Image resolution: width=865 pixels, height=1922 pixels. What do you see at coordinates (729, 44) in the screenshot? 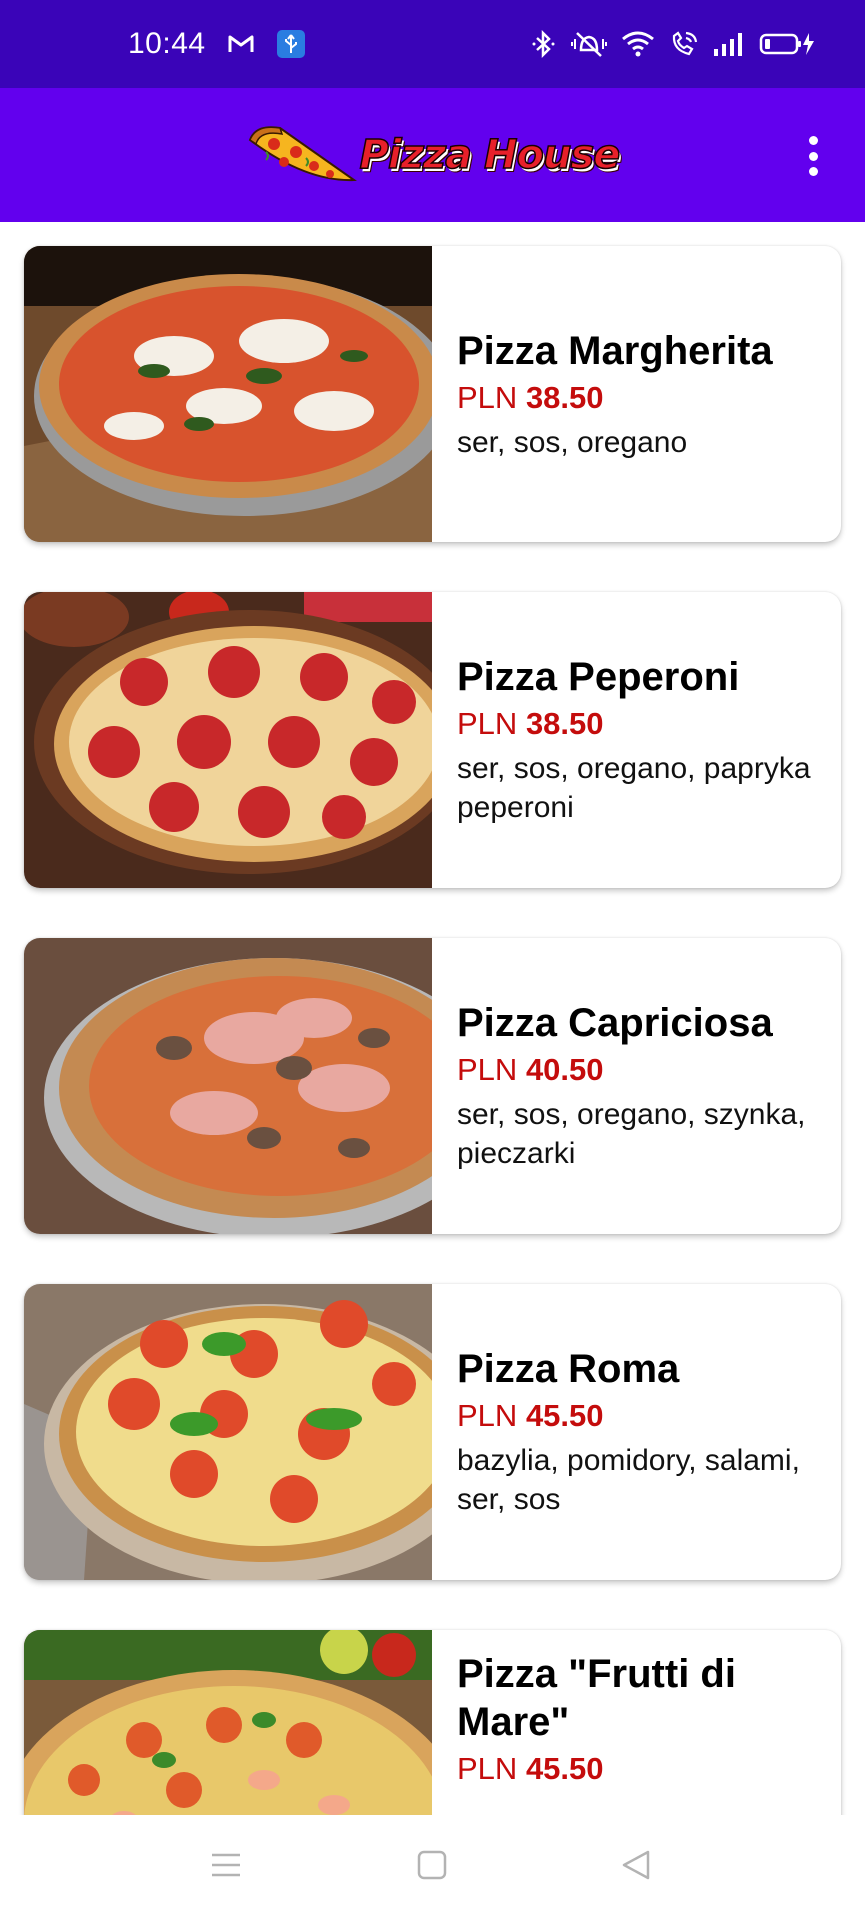
I see `signal-icon` at bounding box center [729, 44].